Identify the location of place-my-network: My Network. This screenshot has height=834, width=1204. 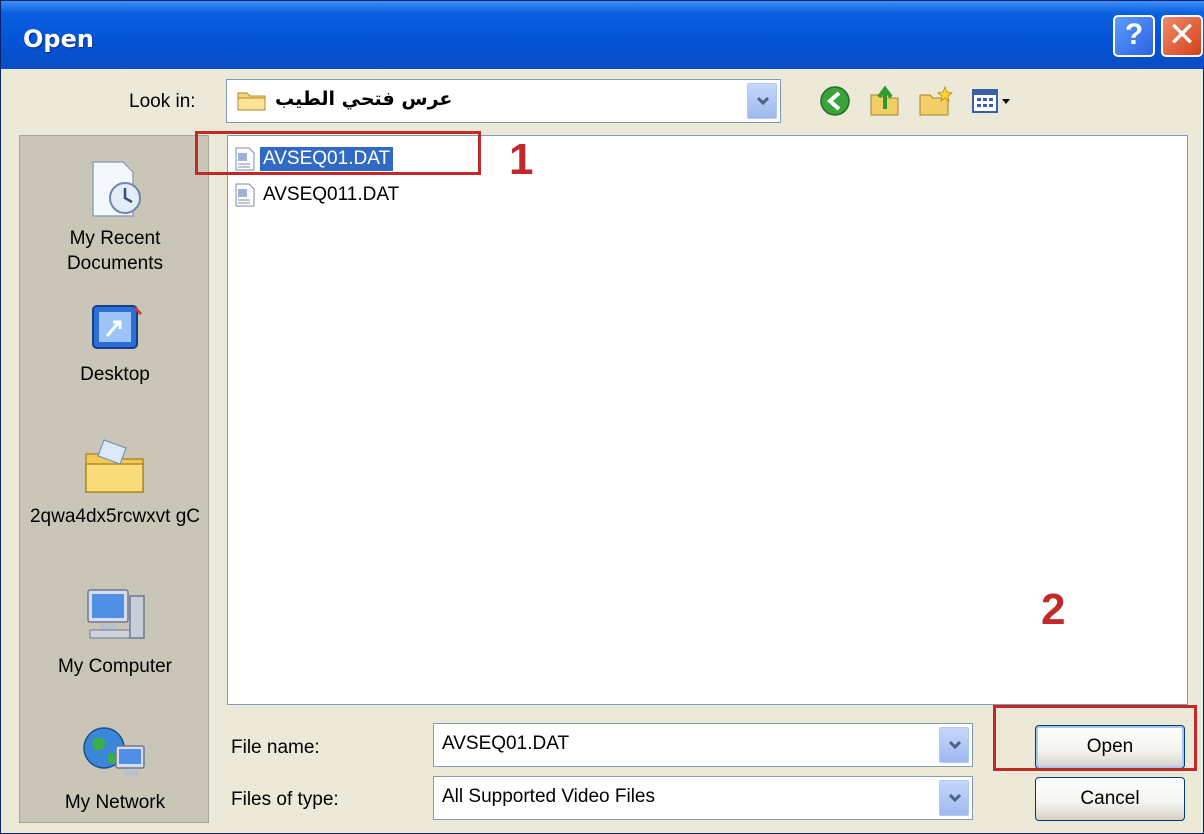
(114, 767).